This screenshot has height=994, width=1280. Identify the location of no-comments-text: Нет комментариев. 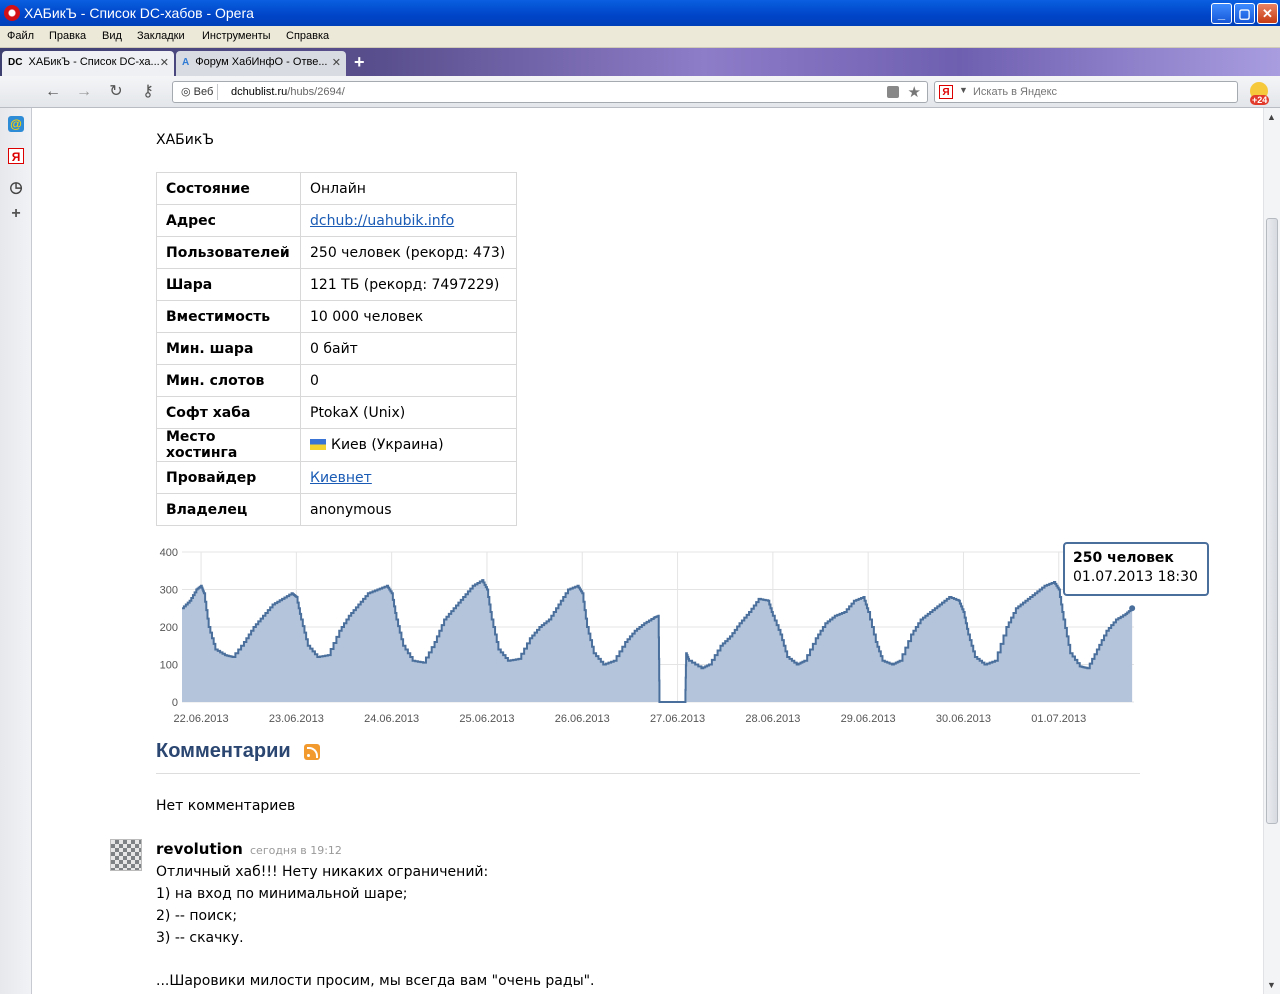
(226, 806).